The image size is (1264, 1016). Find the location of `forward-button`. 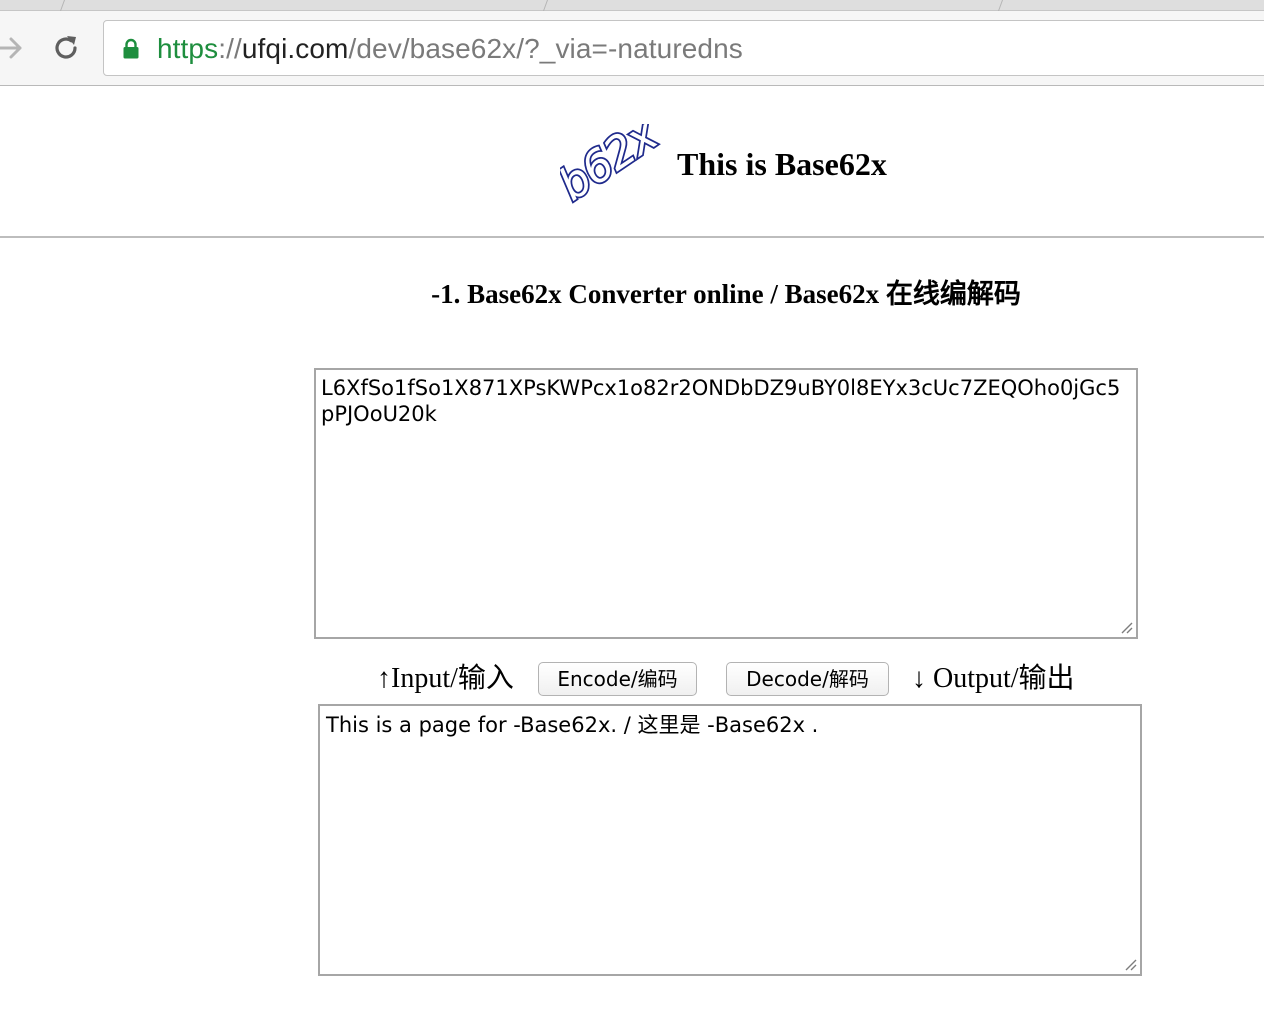

forward-button is located at coordinates (14, 48).